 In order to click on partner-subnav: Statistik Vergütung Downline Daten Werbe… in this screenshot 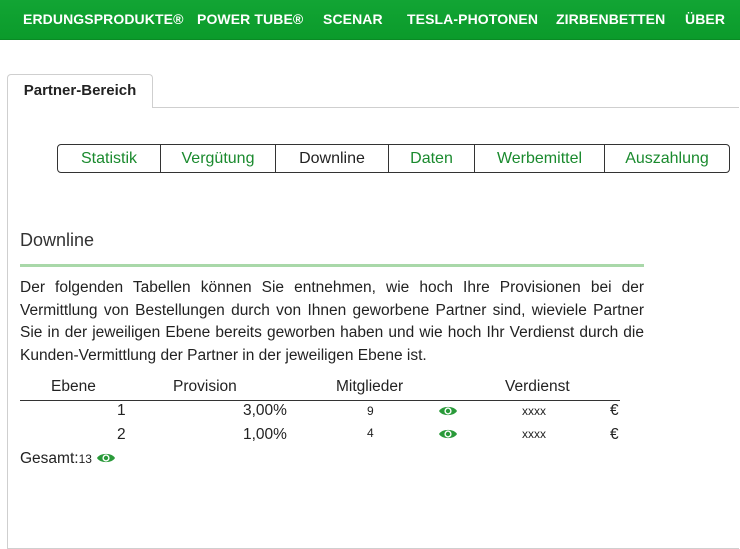, I will do `click(393, 158)`.